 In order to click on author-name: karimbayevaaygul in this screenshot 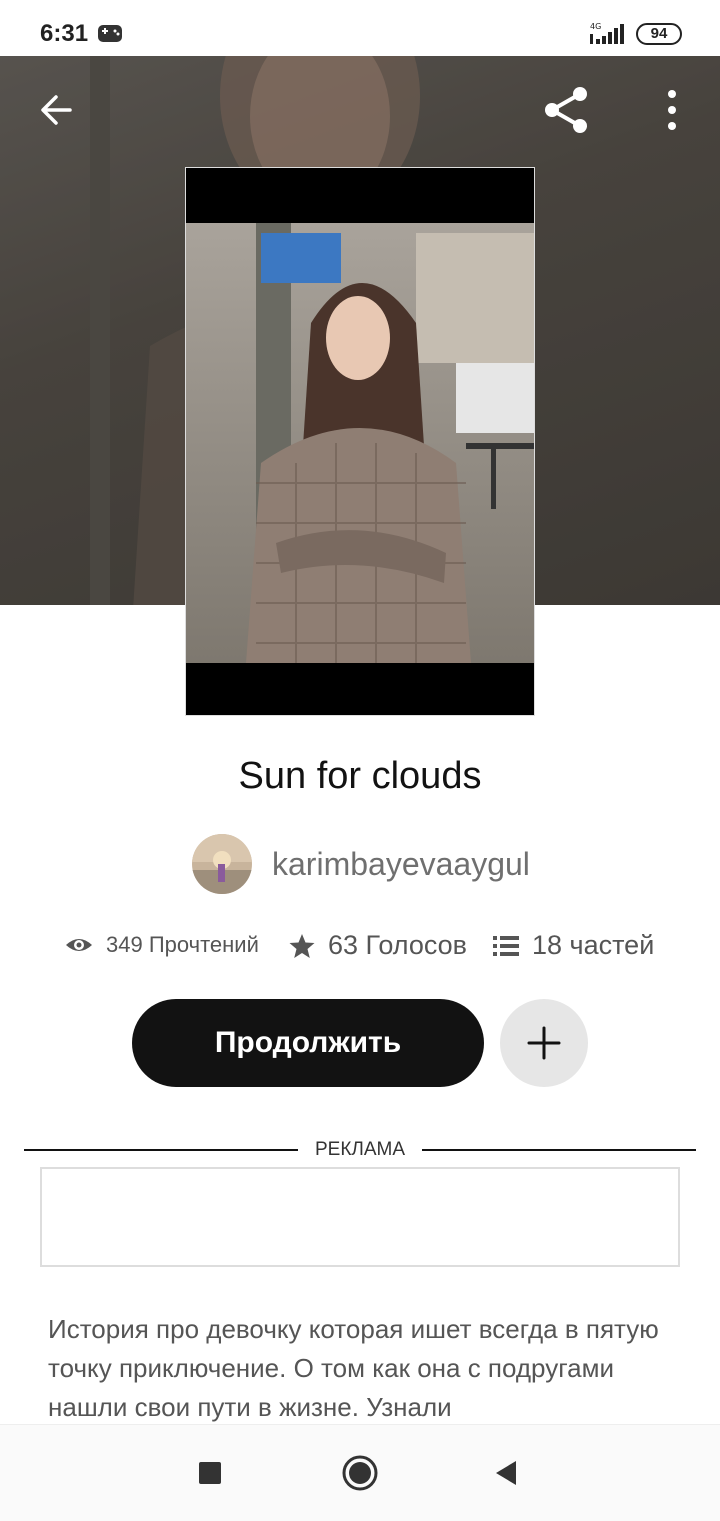, I will do `click(401, 864)`.